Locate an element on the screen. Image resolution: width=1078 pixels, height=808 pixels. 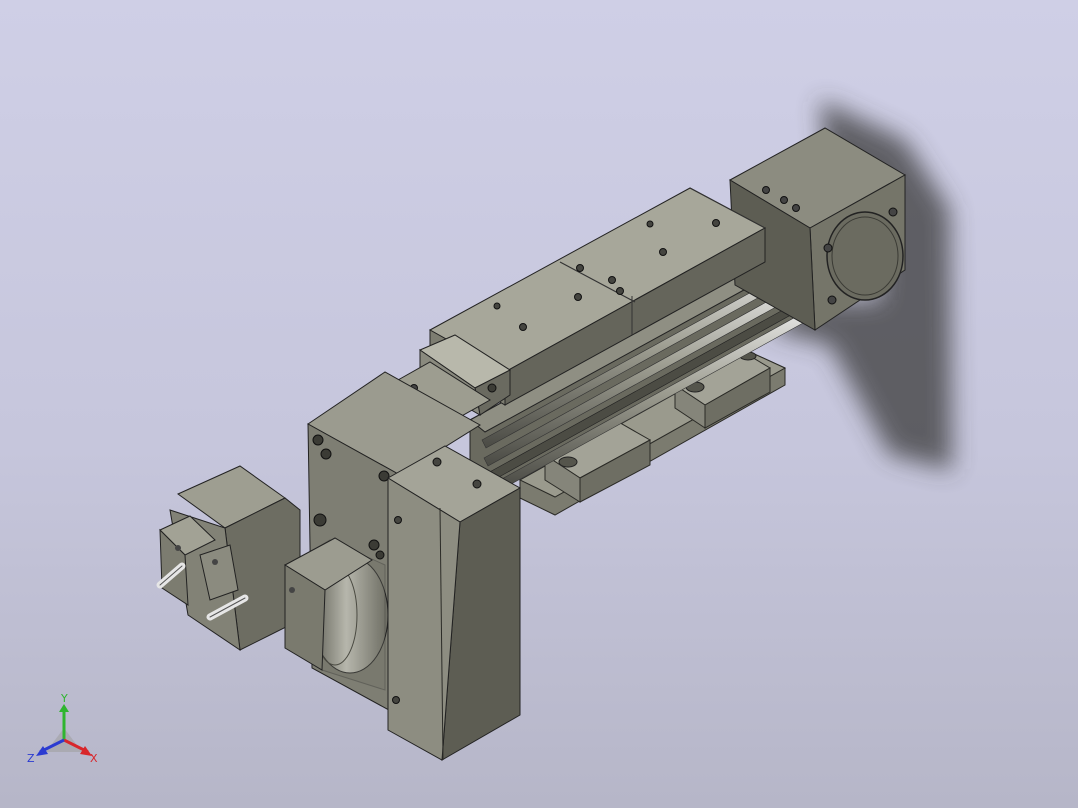
y-axis-head is located at coordinates (64, 708).